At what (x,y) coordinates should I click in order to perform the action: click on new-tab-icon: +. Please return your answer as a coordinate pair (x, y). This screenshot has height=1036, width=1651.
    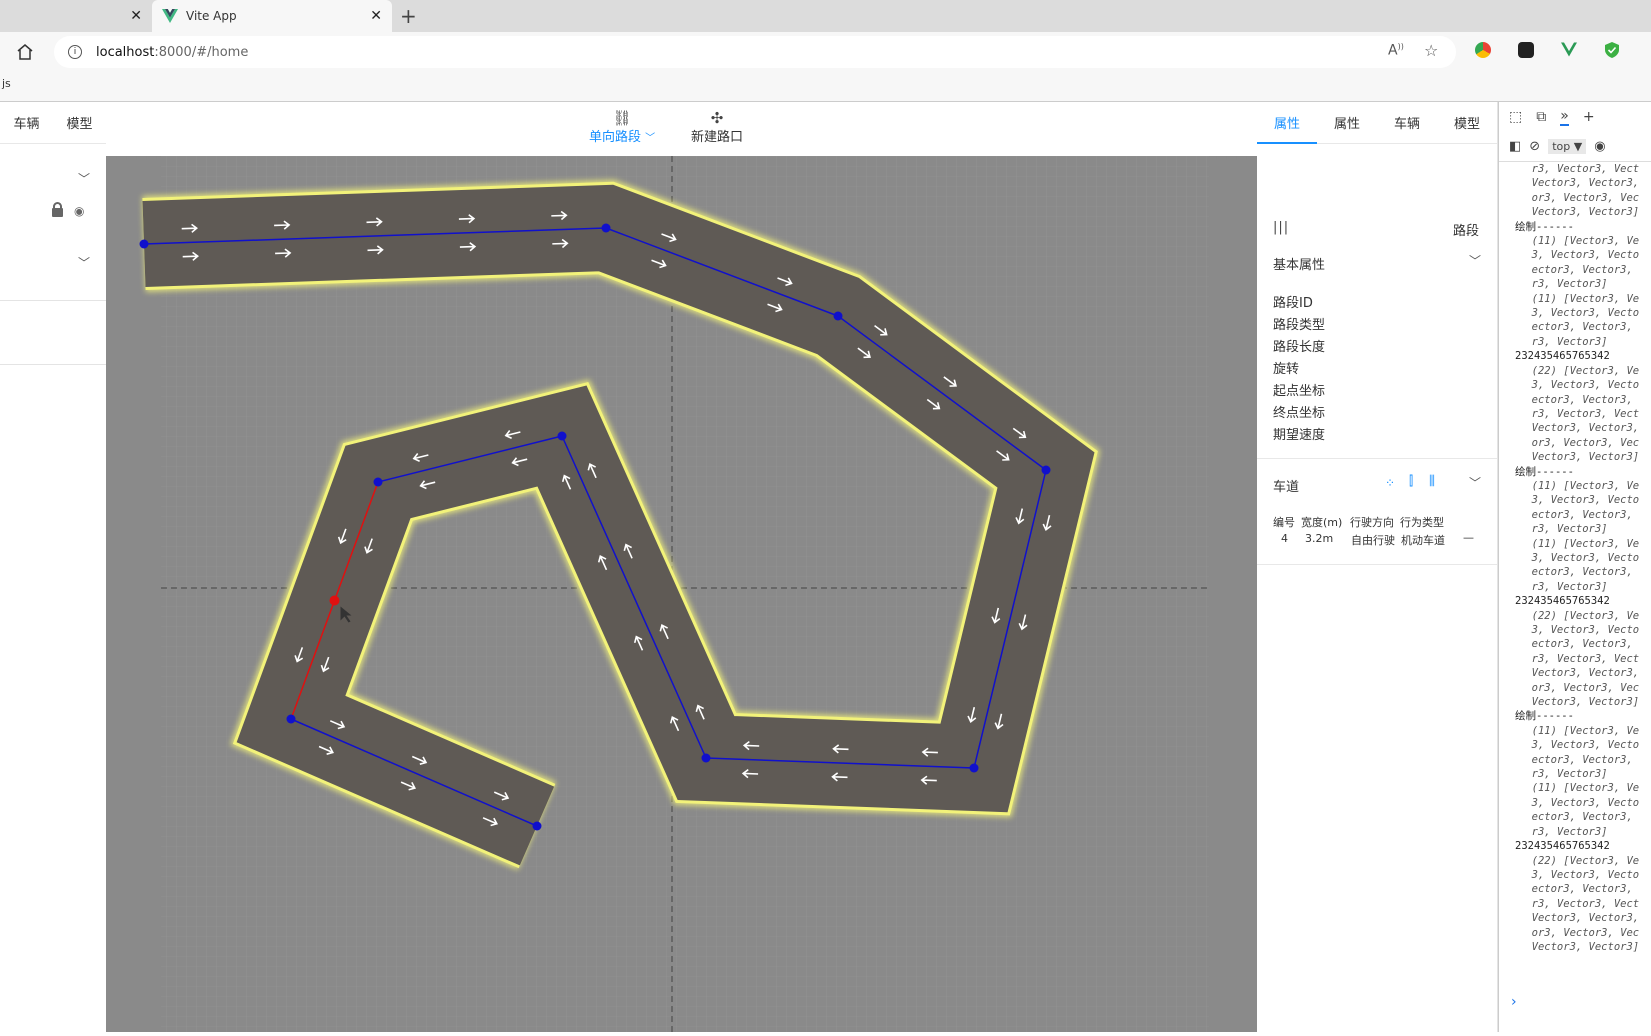
    Looking at the image, I should click on (408, 16).